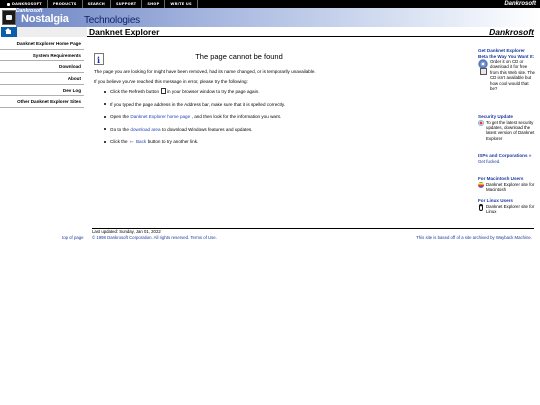 The image size is (540, 405). What do you see at coordinates (42, 56) in the screenshot?
I see `sidebar-item-system-requirements: System Requirements` at bounding box center [42, 56].